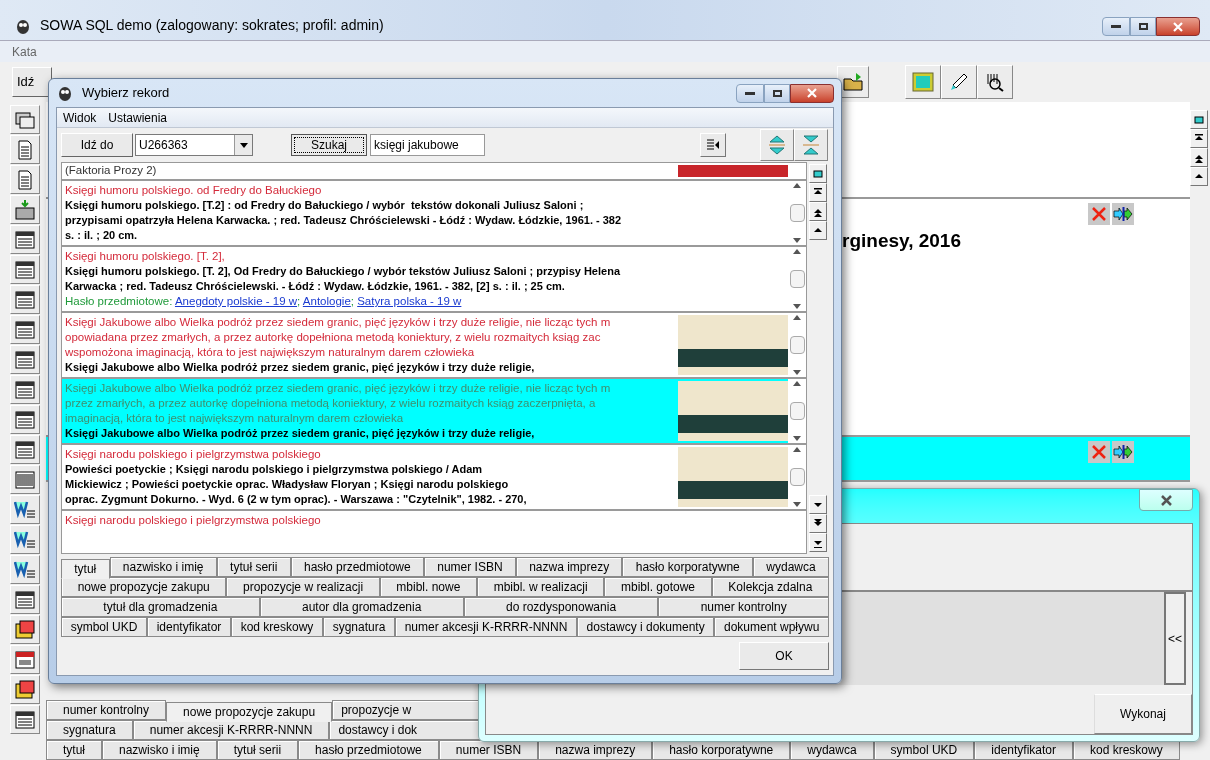 Image resolution: width=1210 pixels, height=760 pixels. I want to click on record-title: przez zmarłych, a przez autorkę dopełniona metodą koniektury, z wielu rozmaitych ksiąg zaczerpnięta, a, so click(331, 403).